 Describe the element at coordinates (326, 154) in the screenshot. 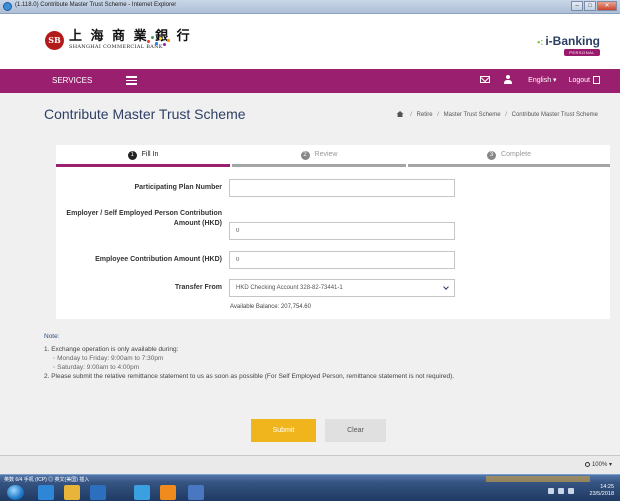

I see `step-label: Review` at that location.